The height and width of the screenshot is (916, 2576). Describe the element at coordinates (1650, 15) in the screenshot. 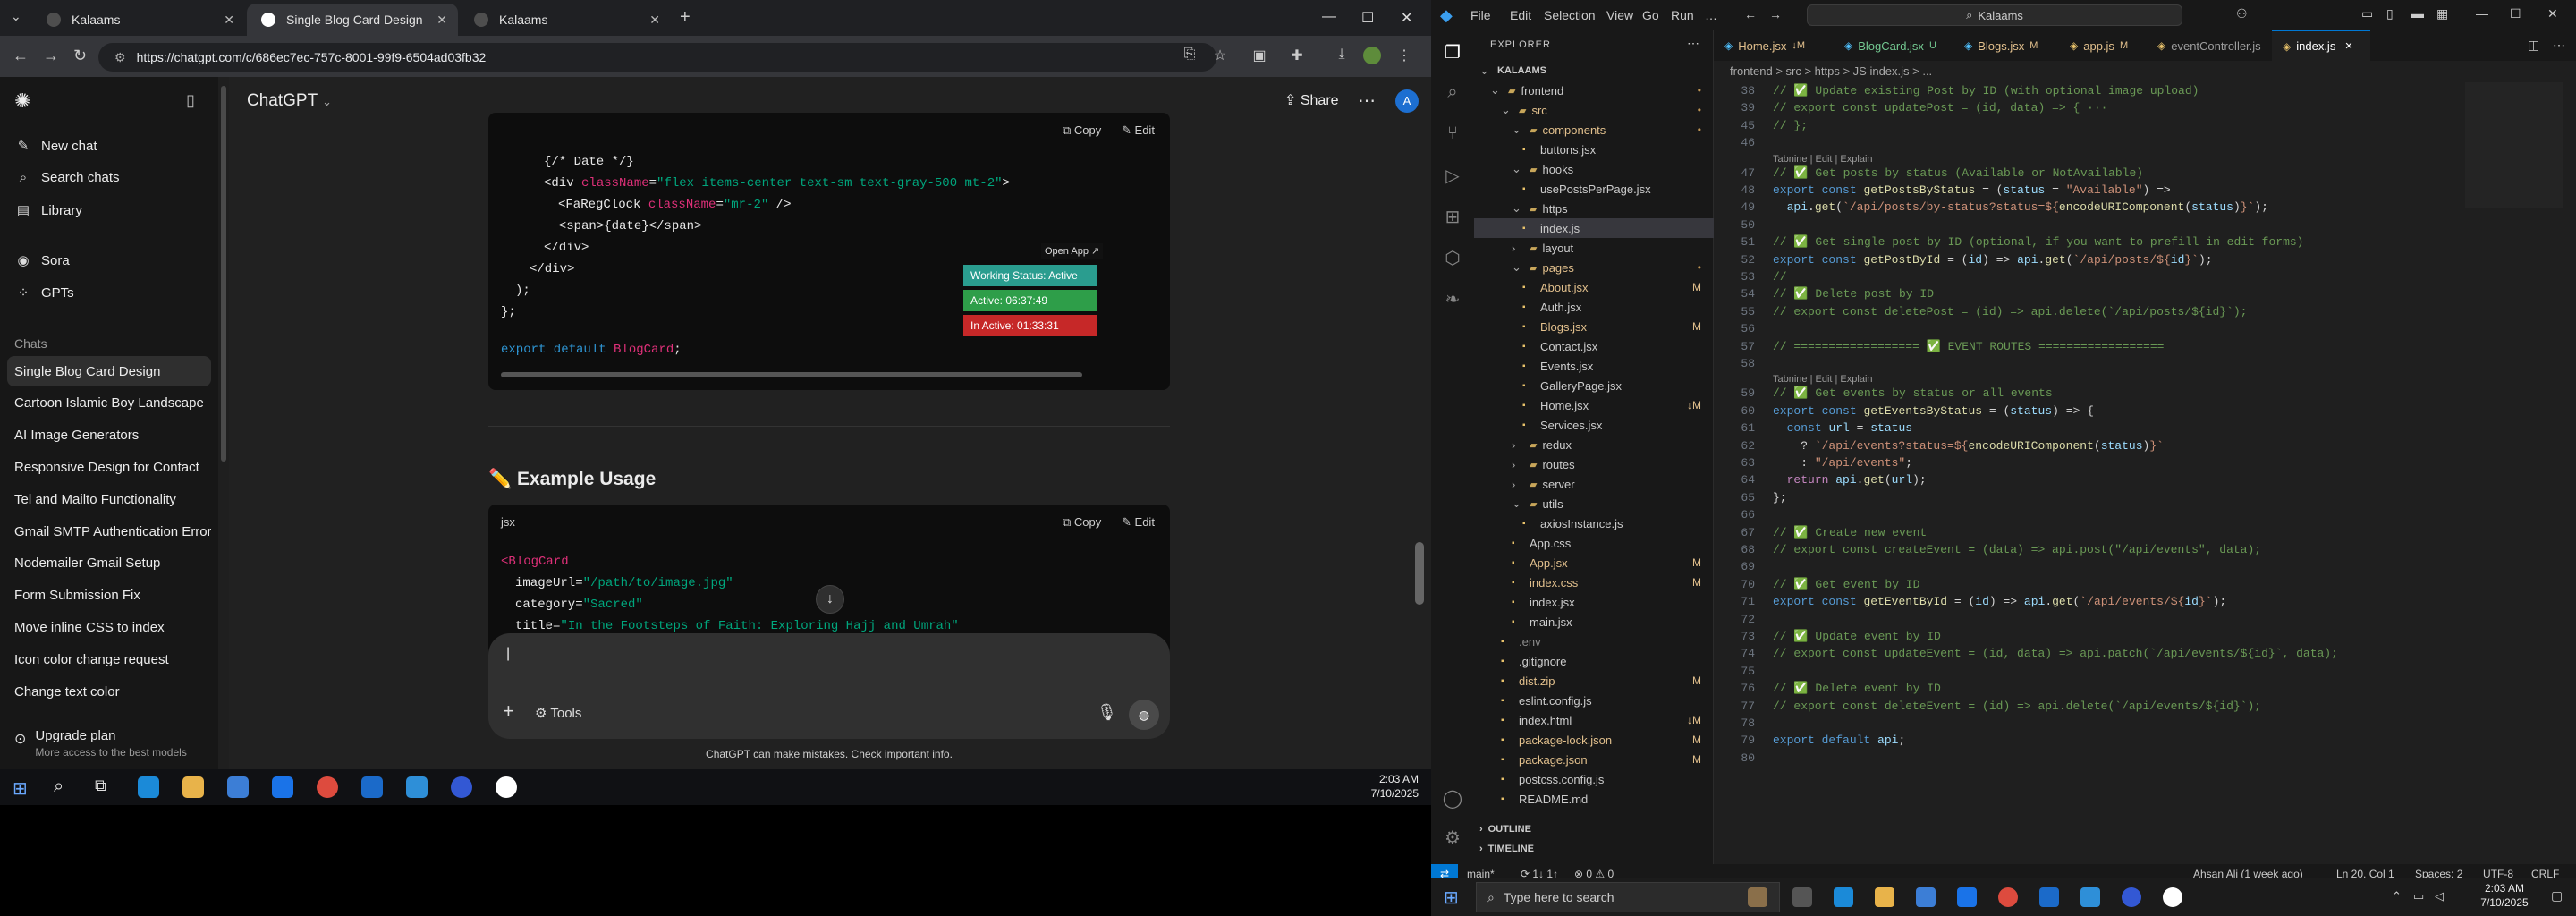

I see `menu-item: Go` at that location.